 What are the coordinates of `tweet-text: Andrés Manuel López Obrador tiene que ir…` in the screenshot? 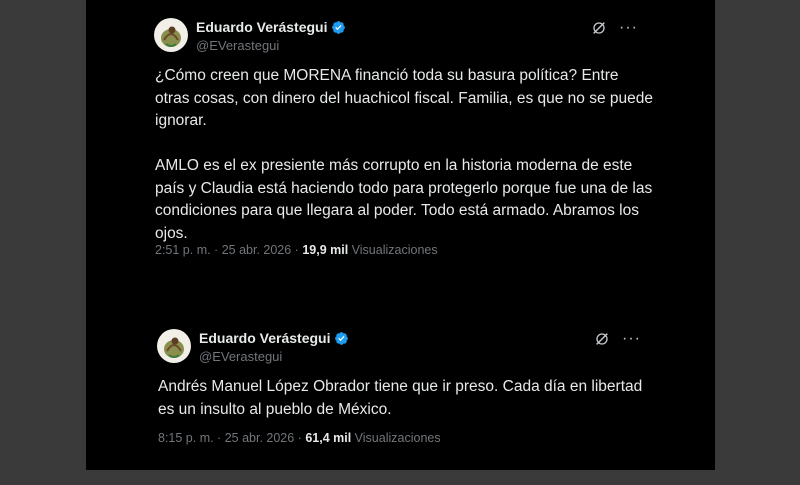 It's located at (402, 398).